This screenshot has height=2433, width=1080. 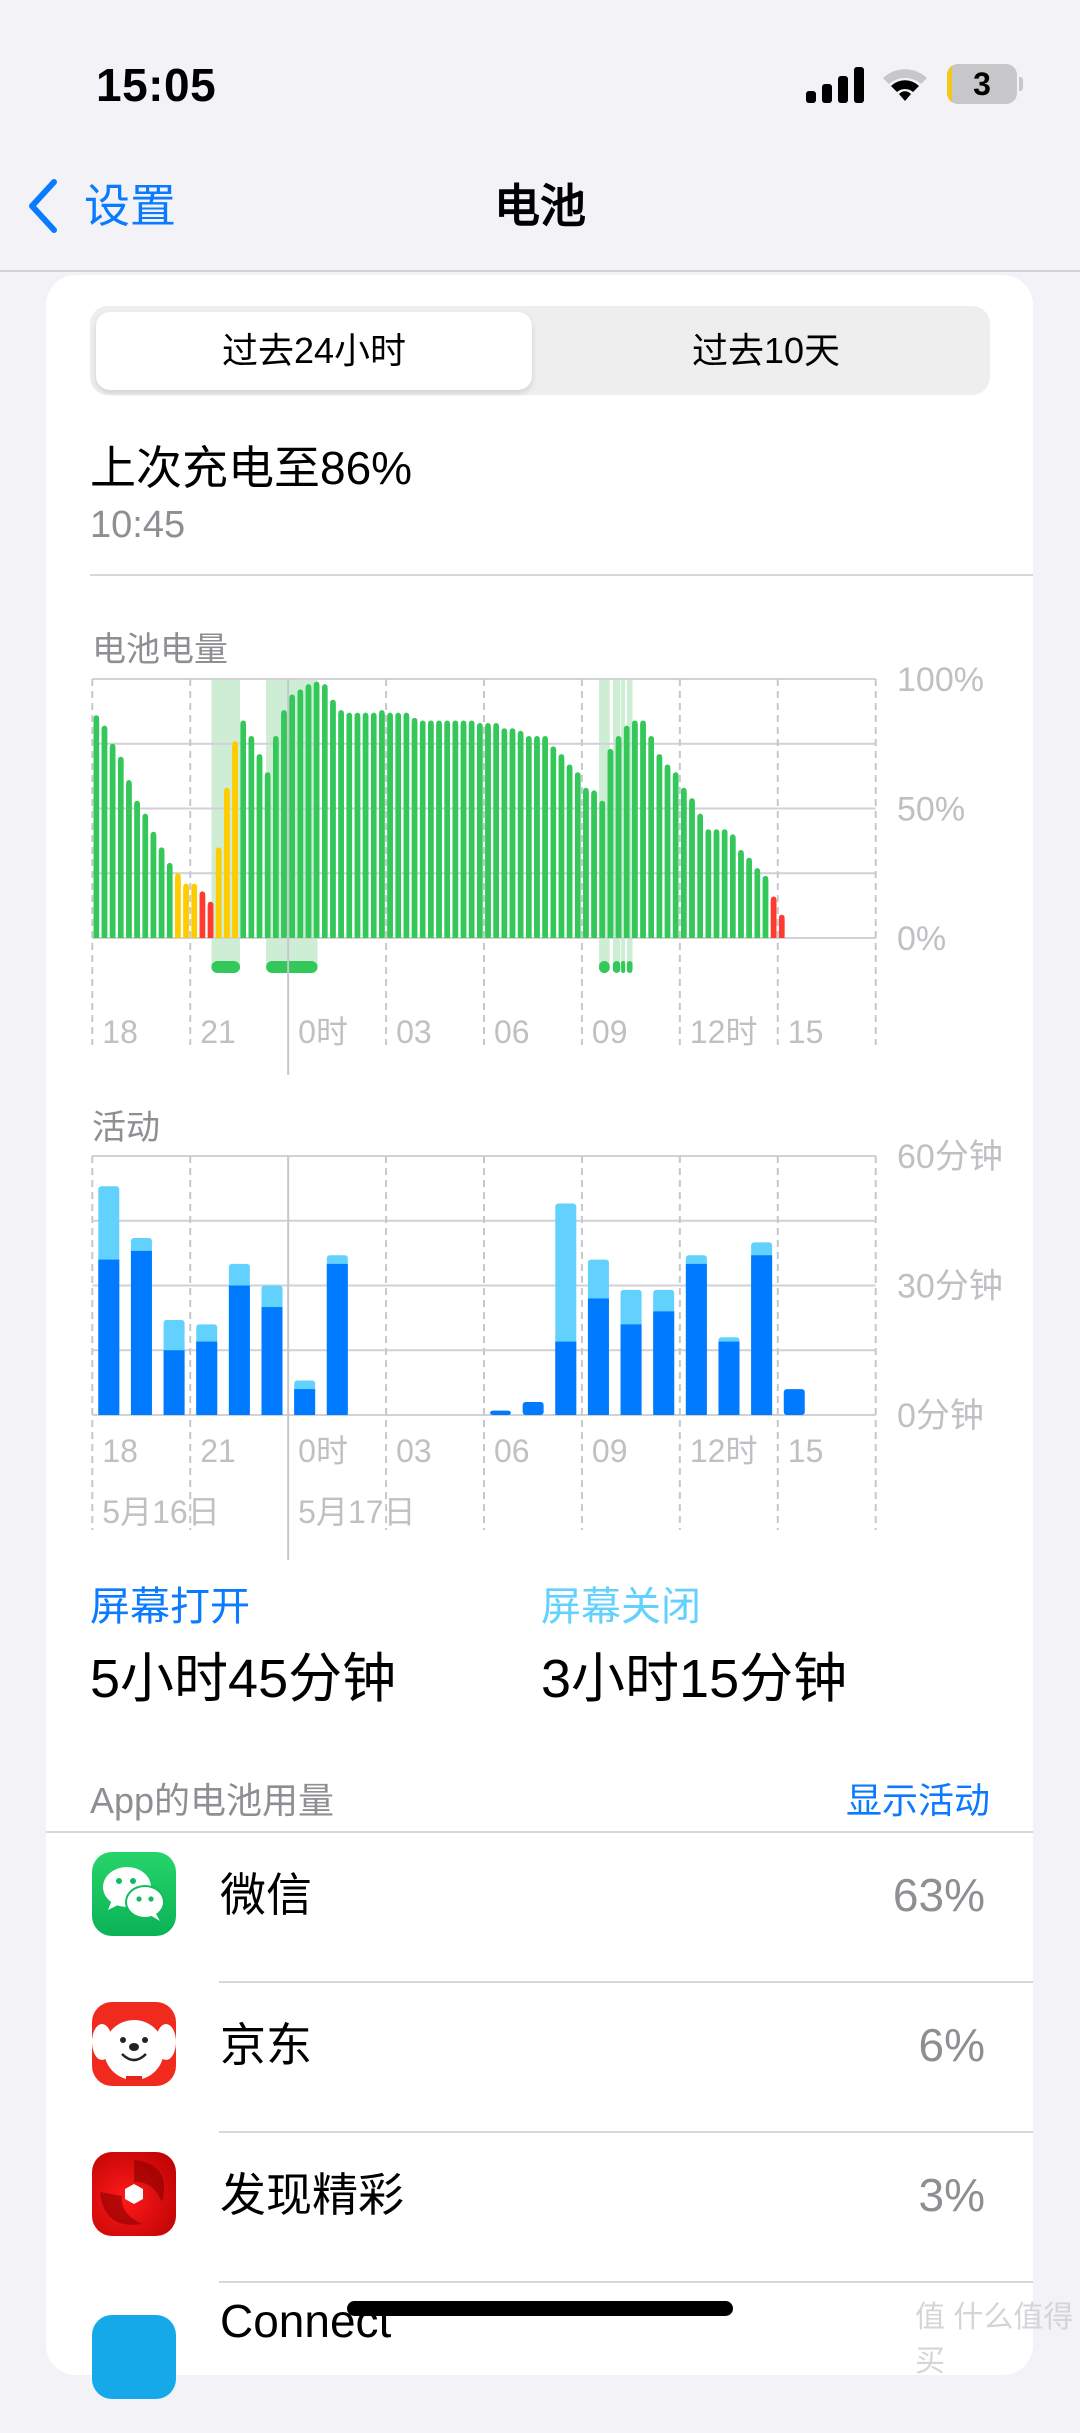 I want to click on app-percent: 3%, so click(x=951, y=2195).